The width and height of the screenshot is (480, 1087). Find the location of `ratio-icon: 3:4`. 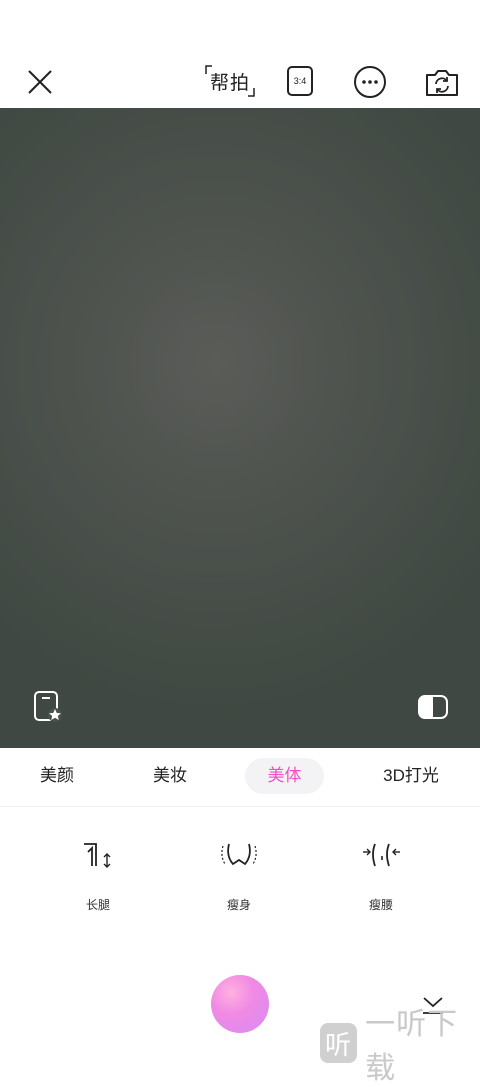

ratio-icon: 3:4 is located at coordinates (300, 81).